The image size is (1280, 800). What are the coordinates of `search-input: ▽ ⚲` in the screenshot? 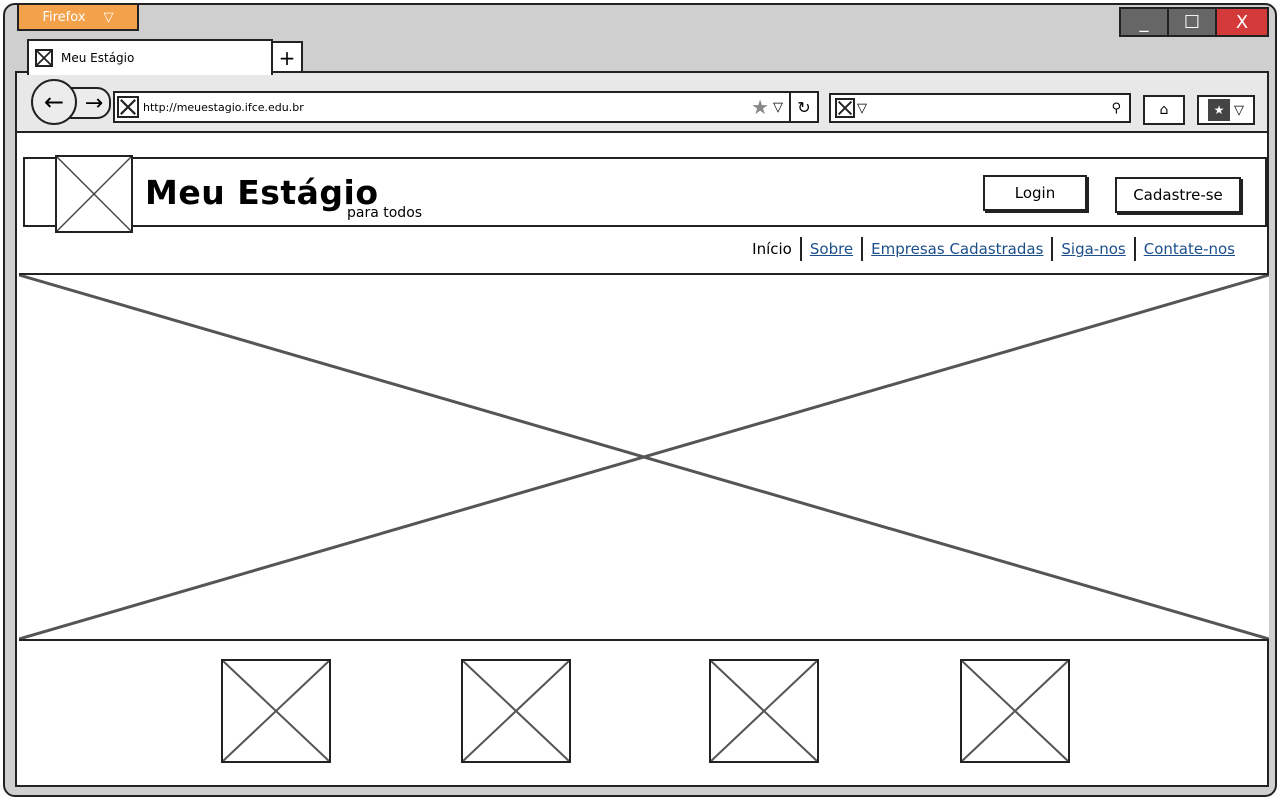 It's located at (980, 108).